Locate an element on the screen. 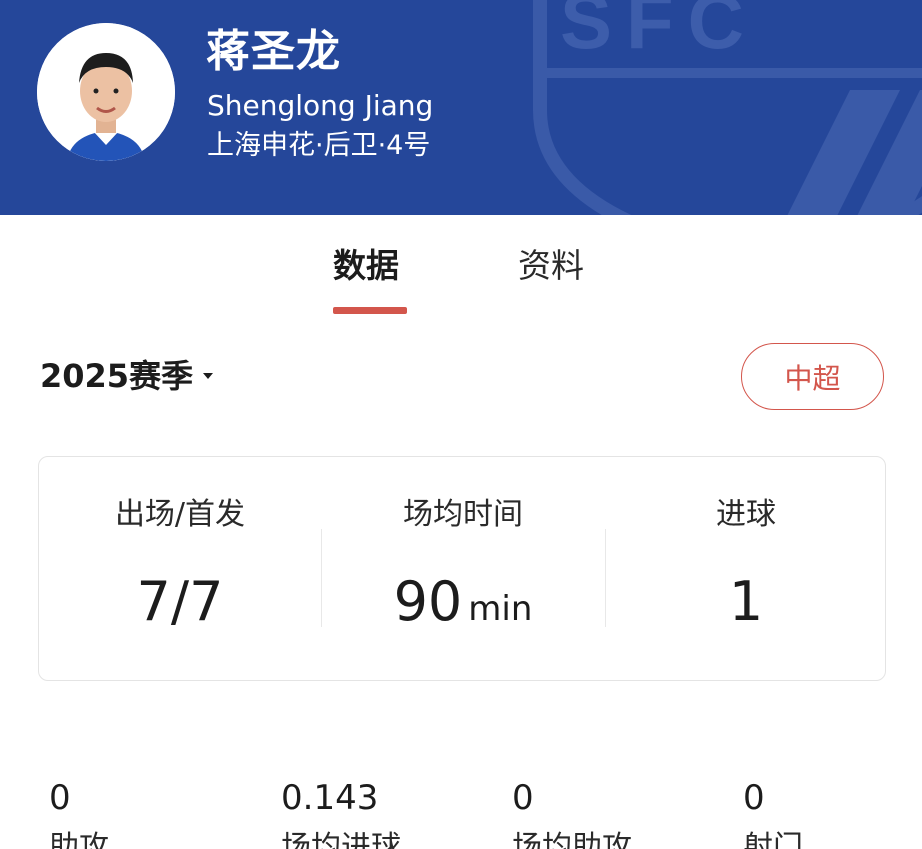  stat-value: 90 min is located at coordinates (463, 601).